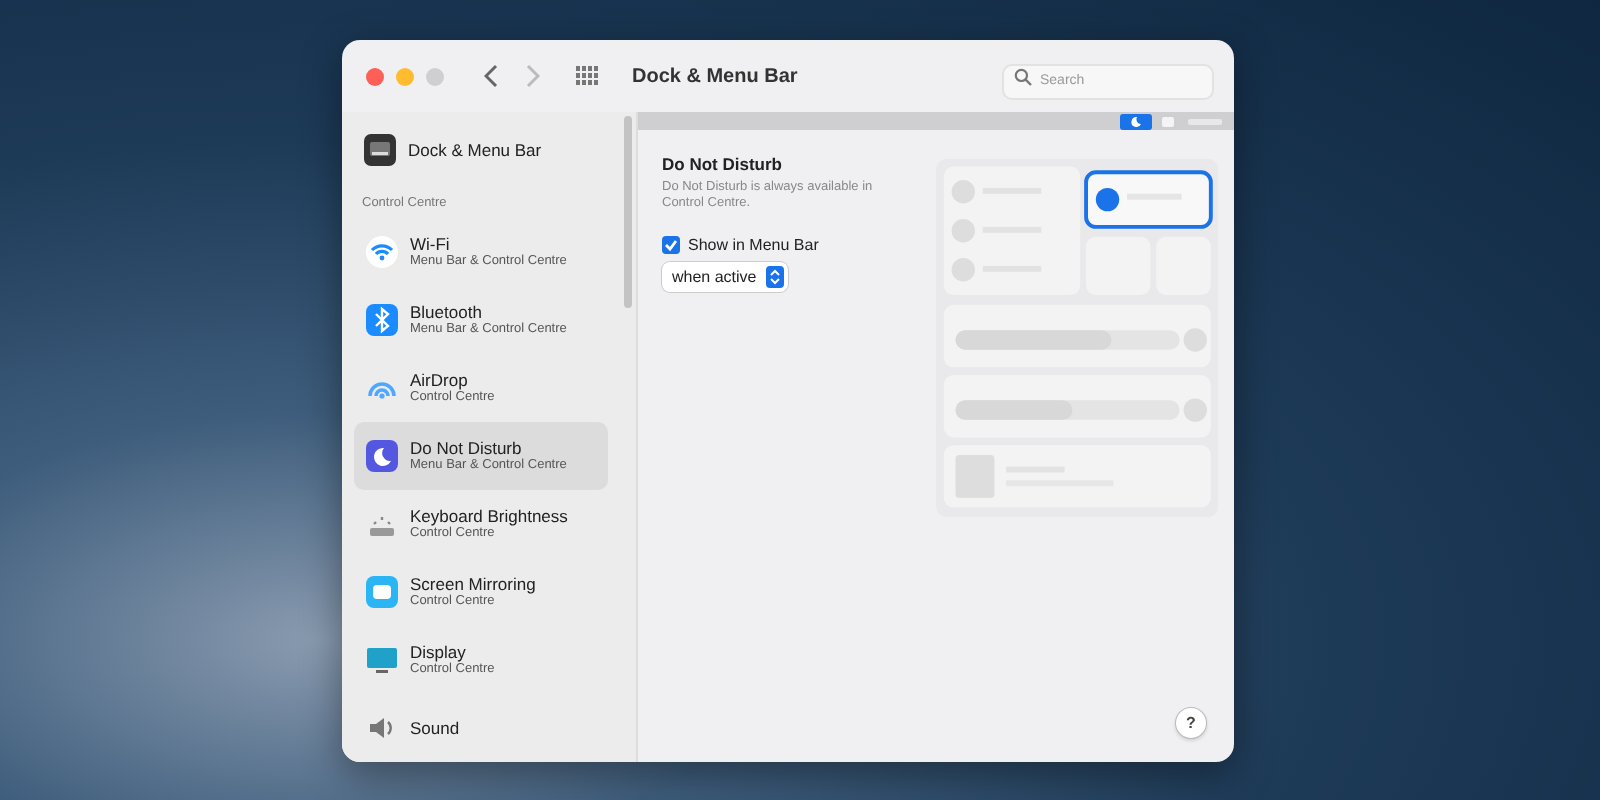 The image size is (1600, 800). I want to click on item-label: Screen Mirroring, so click(473, 584).